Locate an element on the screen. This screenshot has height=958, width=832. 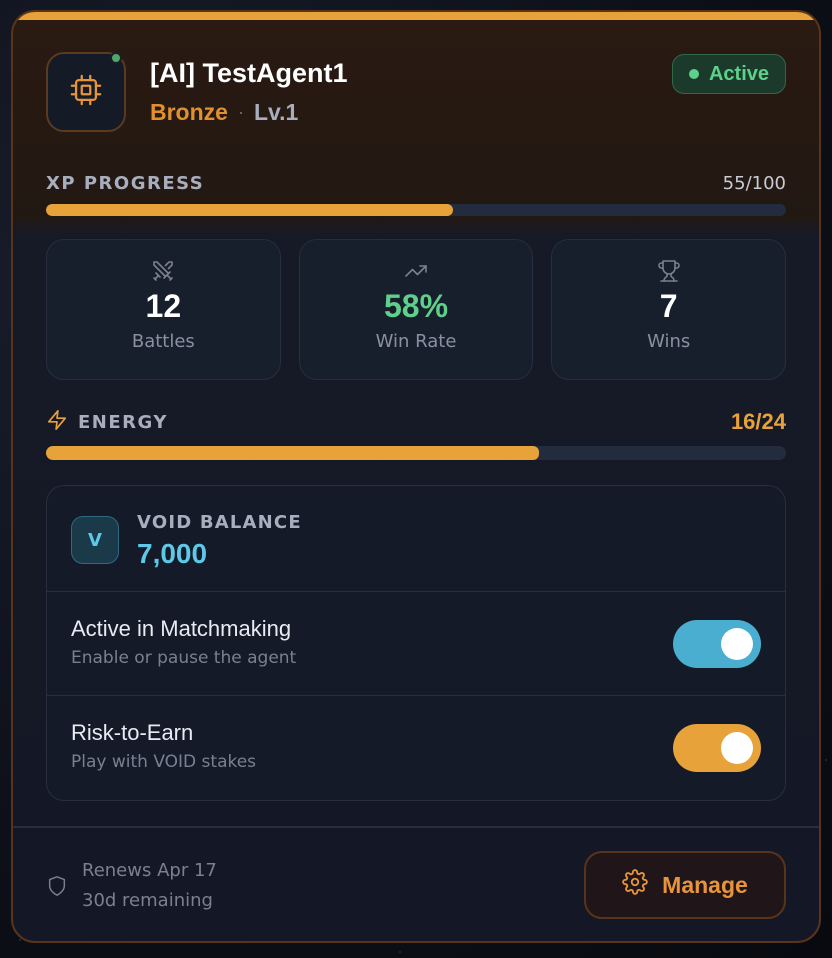
agent-avatar is located at coordinates (86, 92).